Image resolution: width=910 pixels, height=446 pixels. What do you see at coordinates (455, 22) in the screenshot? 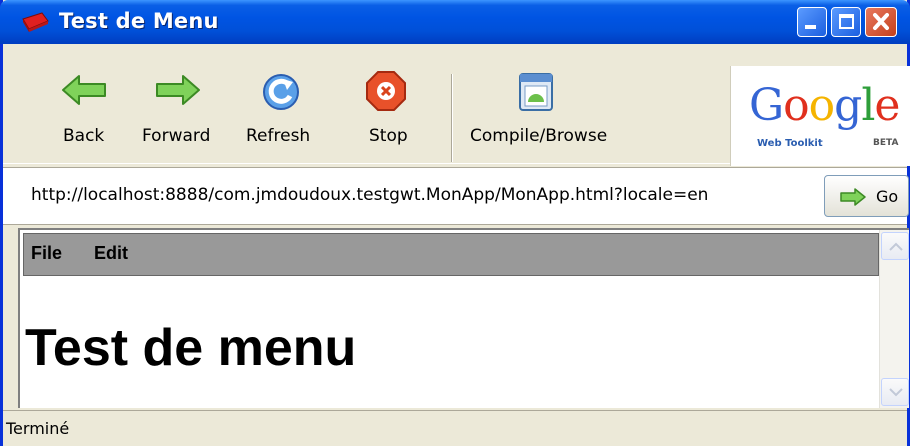
I see `title-bar: Test de Menu` at bounding box center [455, 22].